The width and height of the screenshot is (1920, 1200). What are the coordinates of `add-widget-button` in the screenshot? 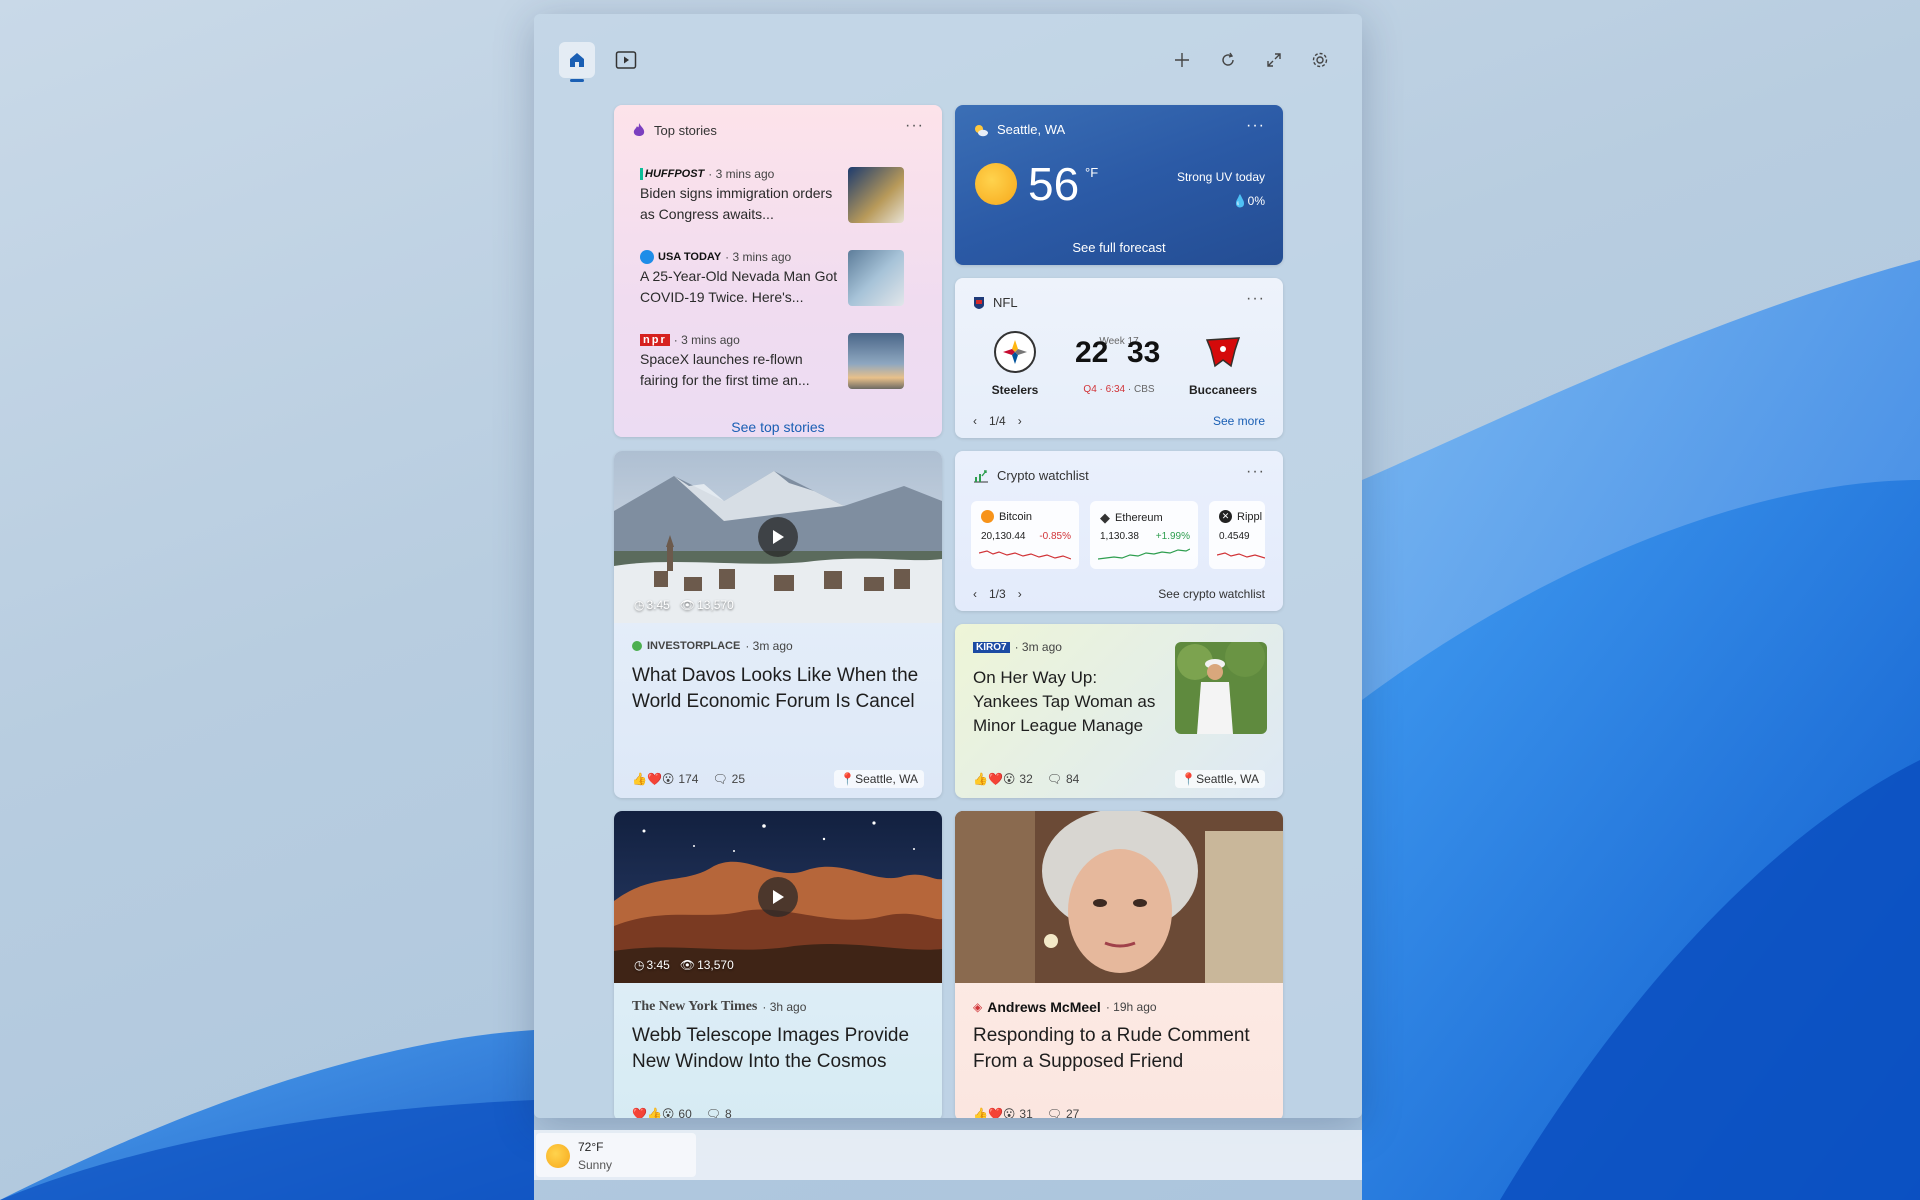 It's located at (1182, 60).